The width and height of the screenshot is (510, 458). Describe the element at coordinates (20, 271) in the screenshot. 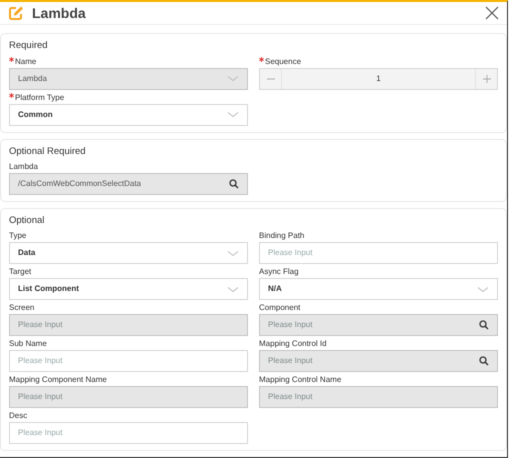

I see `field-label: Target` at that location.